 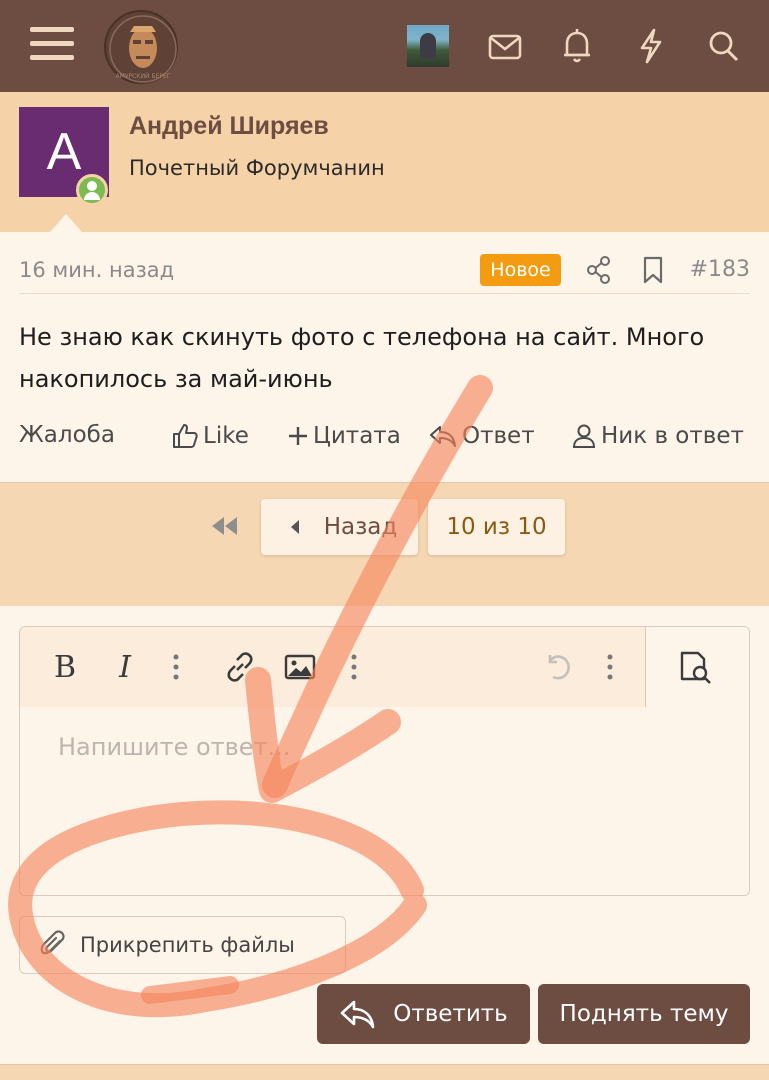 I want to click on more-text-options-icon, so click(x=176, y=667).